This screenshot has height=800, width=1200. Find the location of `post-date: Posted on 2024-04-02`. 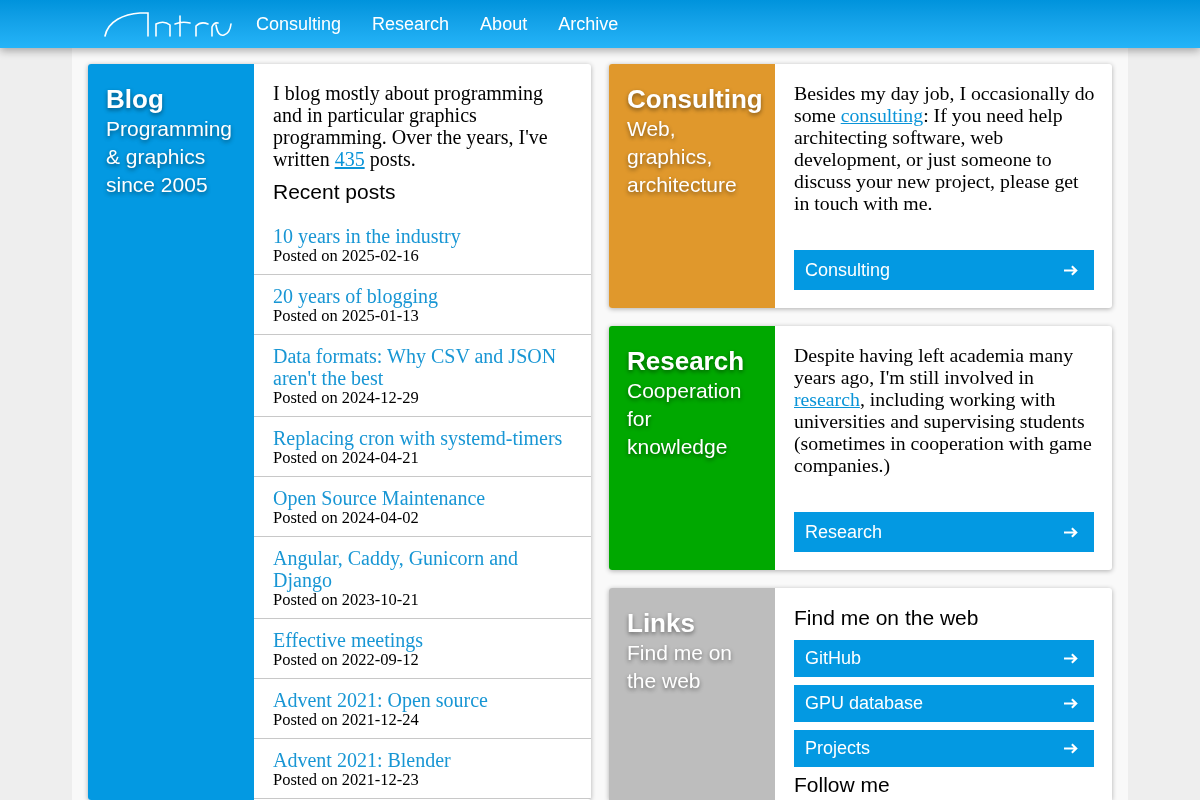

post-date: Posted on 2024-04-02 is located at coordinates (346, 518).